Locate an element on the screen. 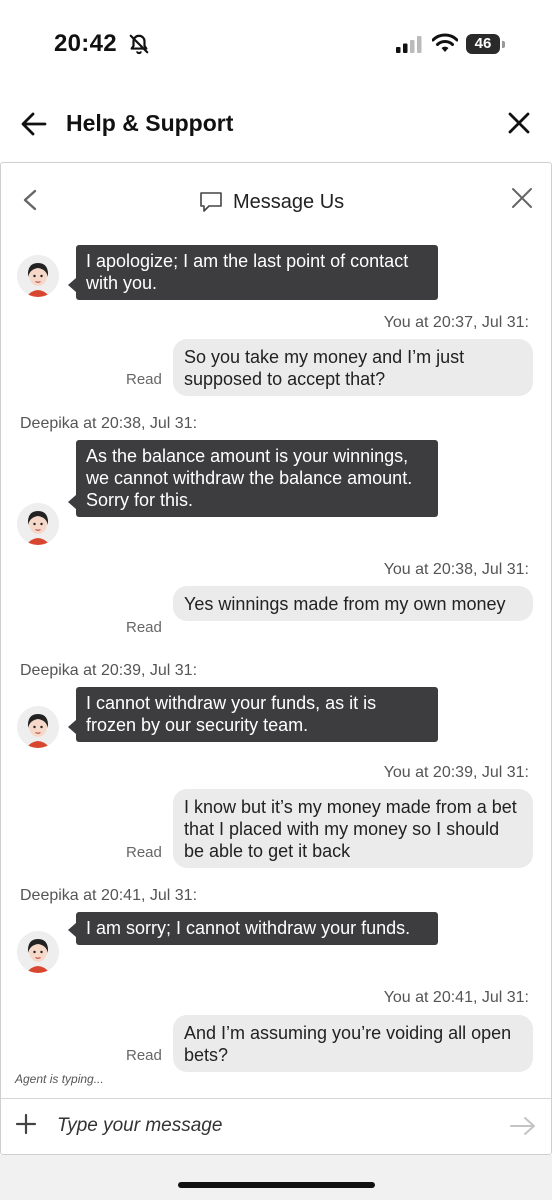  chat-title-text: Message Us is located at coordinates (289, 201).